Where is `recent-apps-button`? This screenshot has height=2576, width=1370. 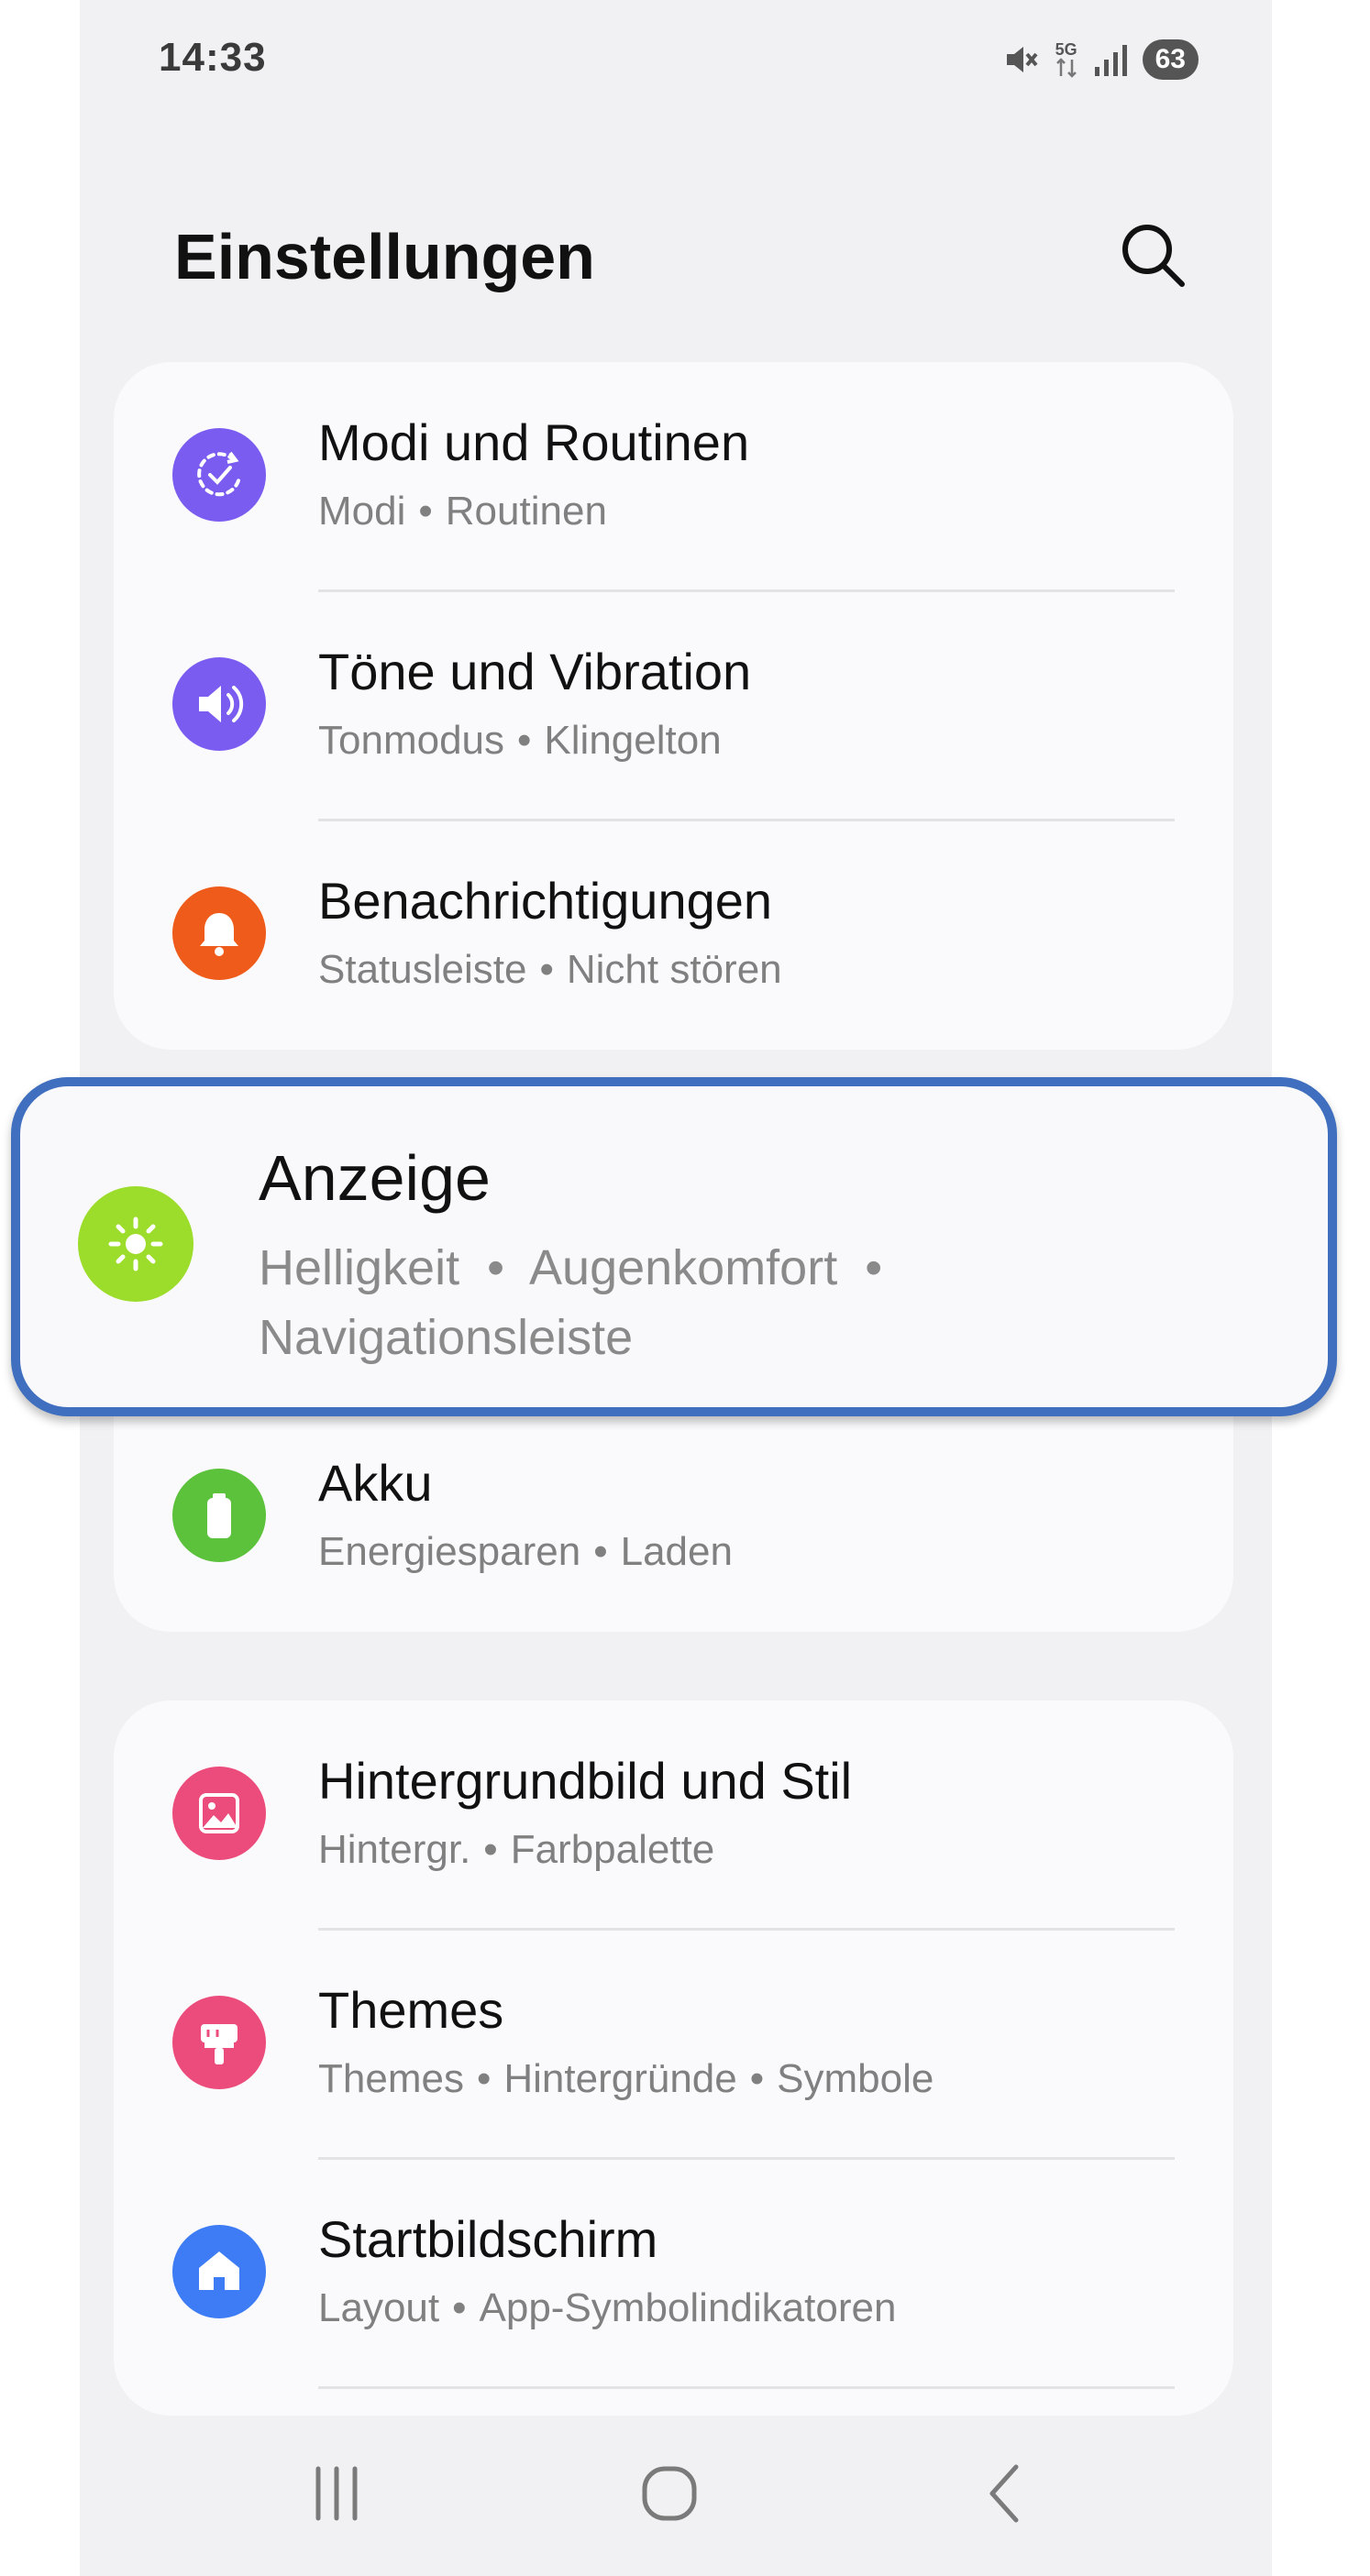 recent-apps-button is located at coordinates (336, 2493).